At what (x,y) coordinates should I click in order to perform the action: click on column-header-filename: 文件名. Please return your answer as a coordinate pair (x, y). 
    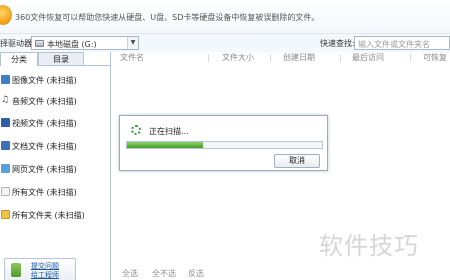
    Looking at the image, I should click on (132, 58).